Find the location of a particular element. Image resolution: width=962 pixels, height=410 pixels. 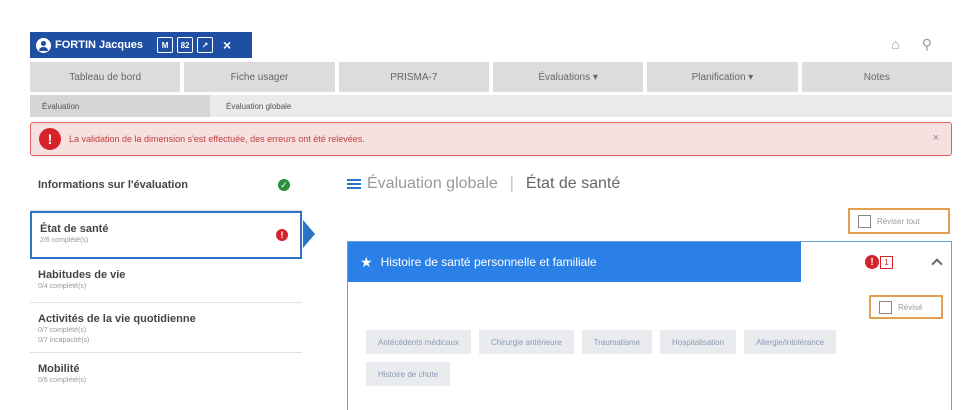

star-icon: ★ is located at coordinates (366, 261).